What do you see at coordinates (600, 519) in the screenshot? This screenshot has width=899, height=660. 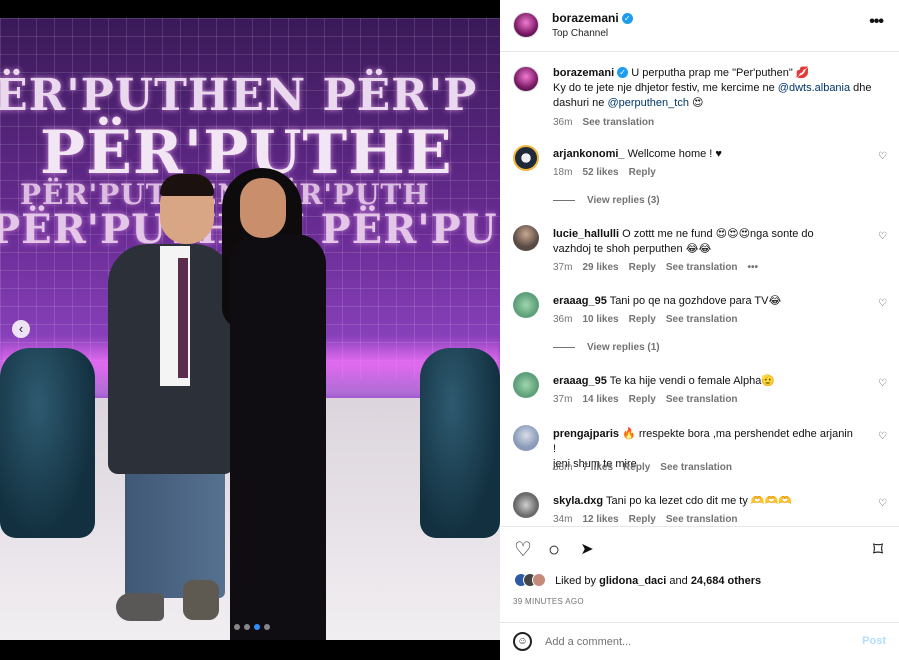 I see `comment-likes: 12 likes` at bounding box center [600, 519].